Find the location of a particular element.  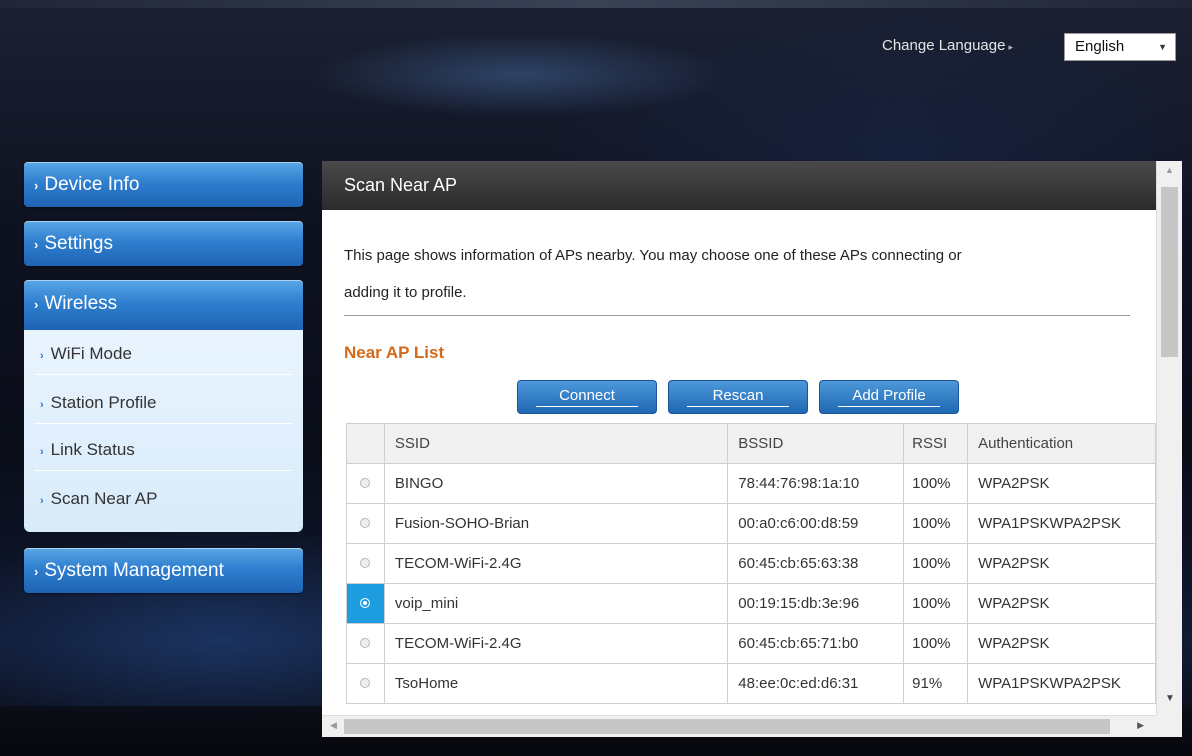

horizontal-scroll-thumb is located at coordinates (727, 726).